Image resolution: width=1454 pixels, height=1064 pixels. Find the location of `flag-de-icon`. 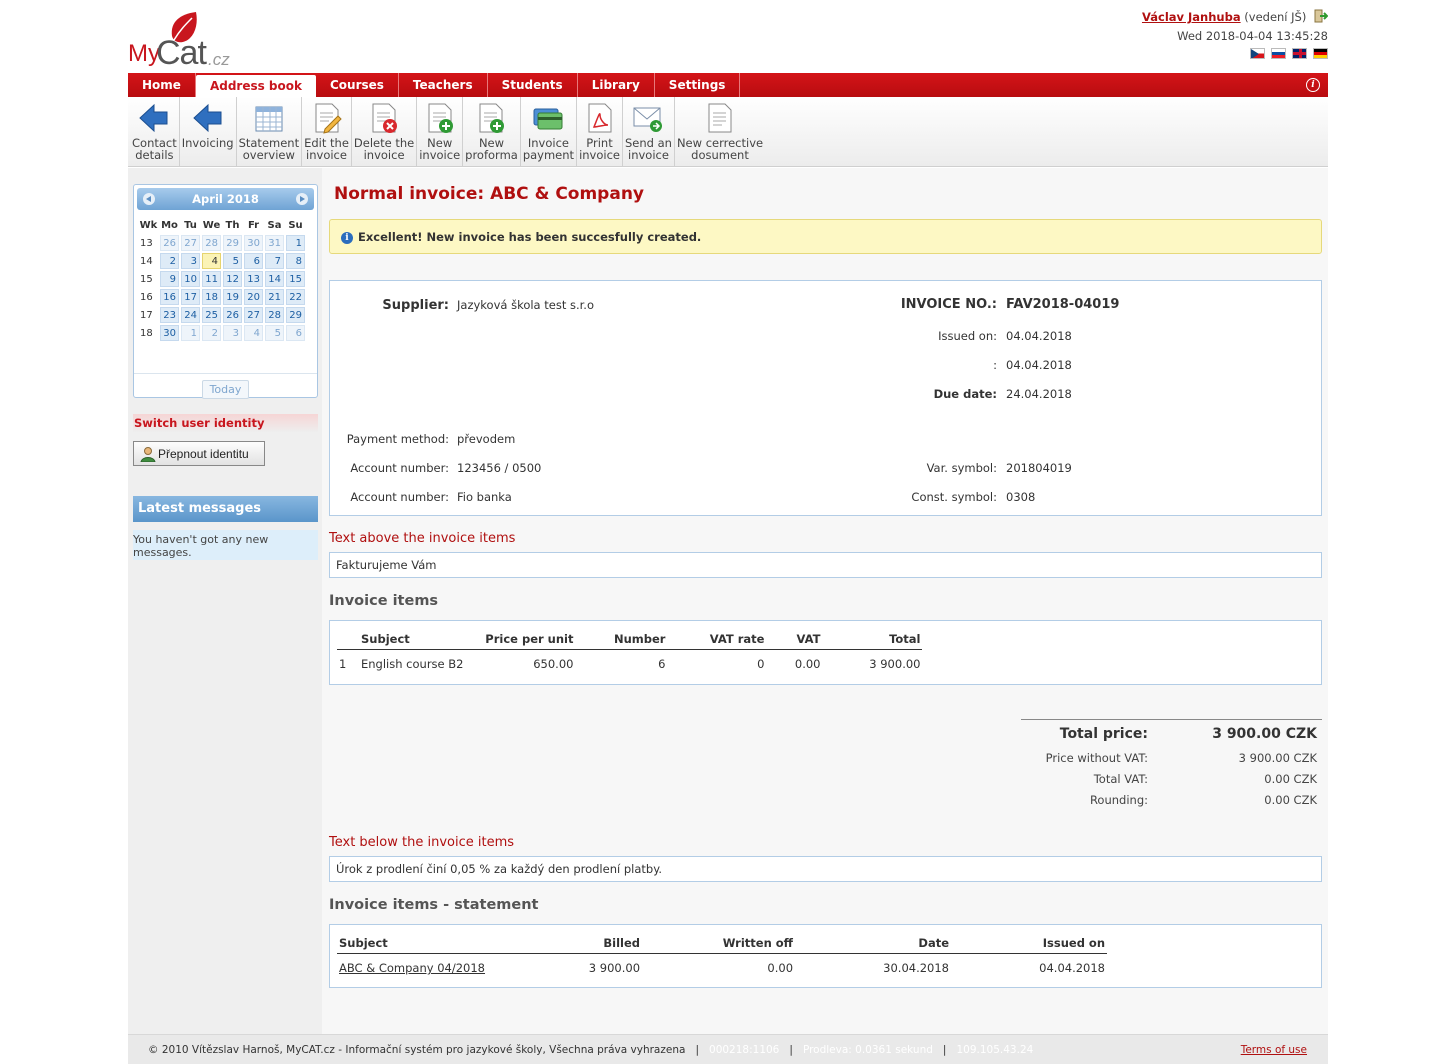

flag-de-icon is located at coordinates (1320, 53).